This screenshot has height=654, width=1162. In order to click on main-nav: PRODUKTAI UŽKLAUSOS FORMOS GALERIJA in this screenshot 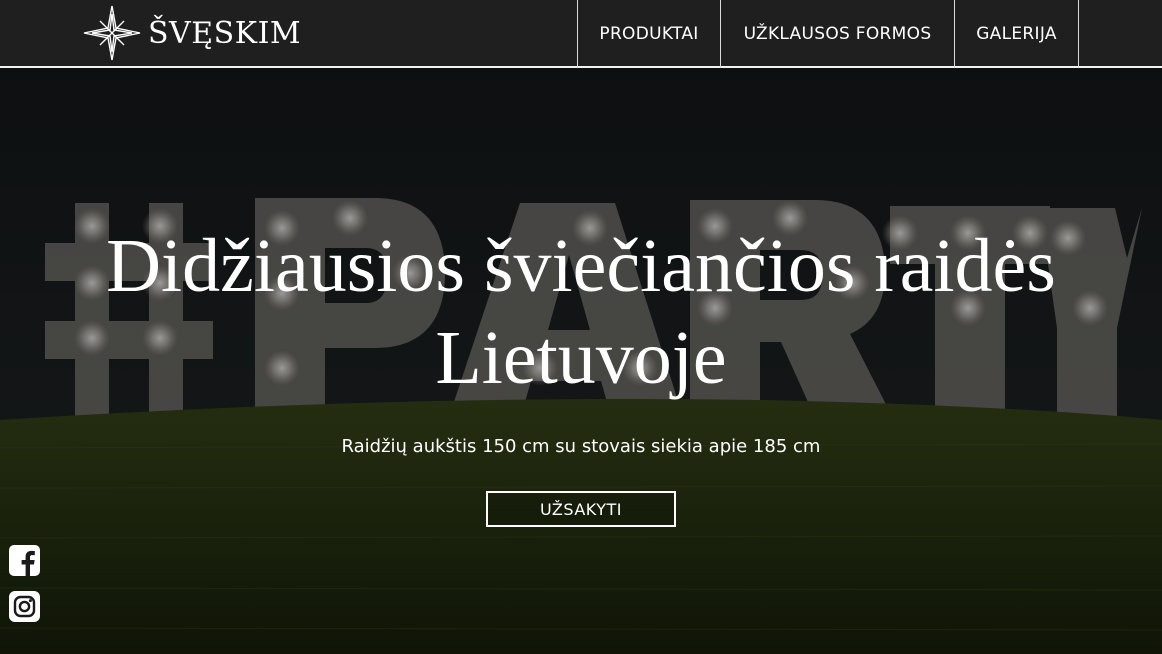, I will do `click(828, 34)`.